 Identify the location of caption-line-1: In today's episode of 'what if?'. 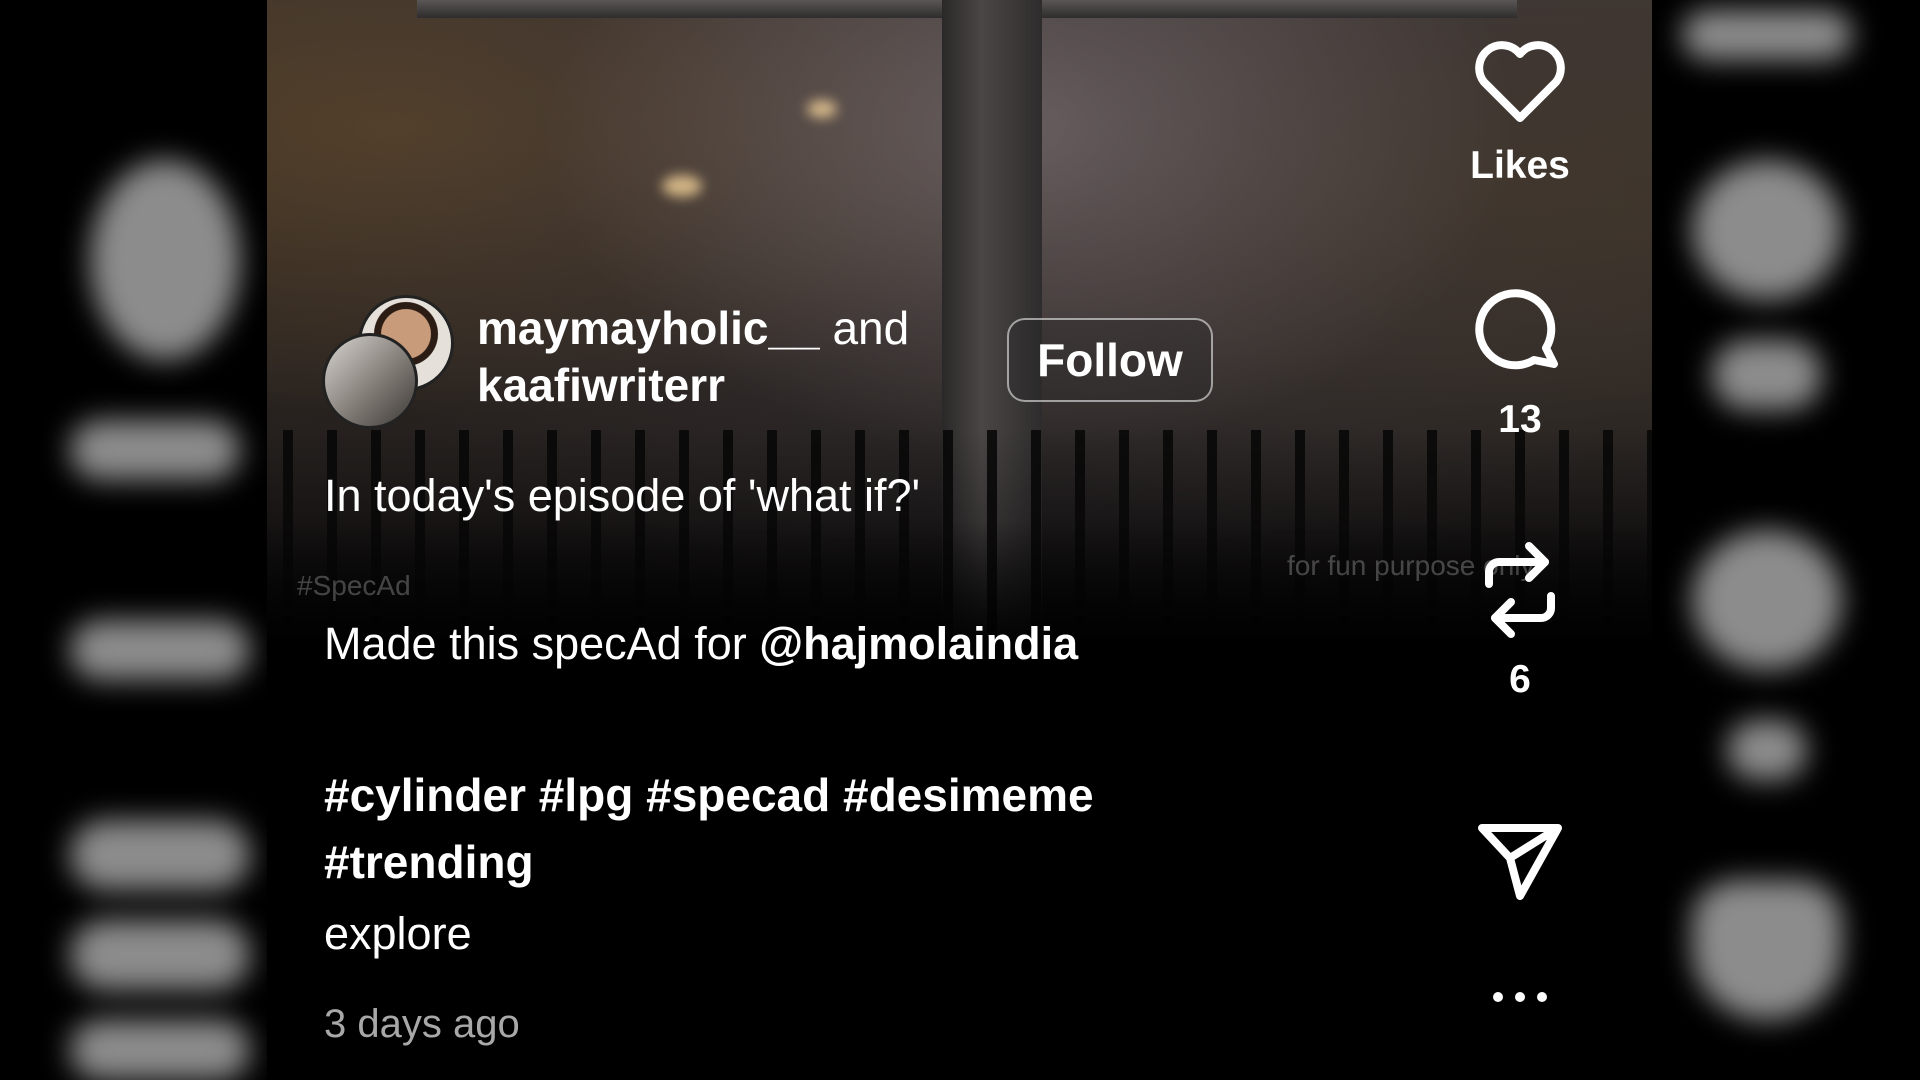
(622, 495).